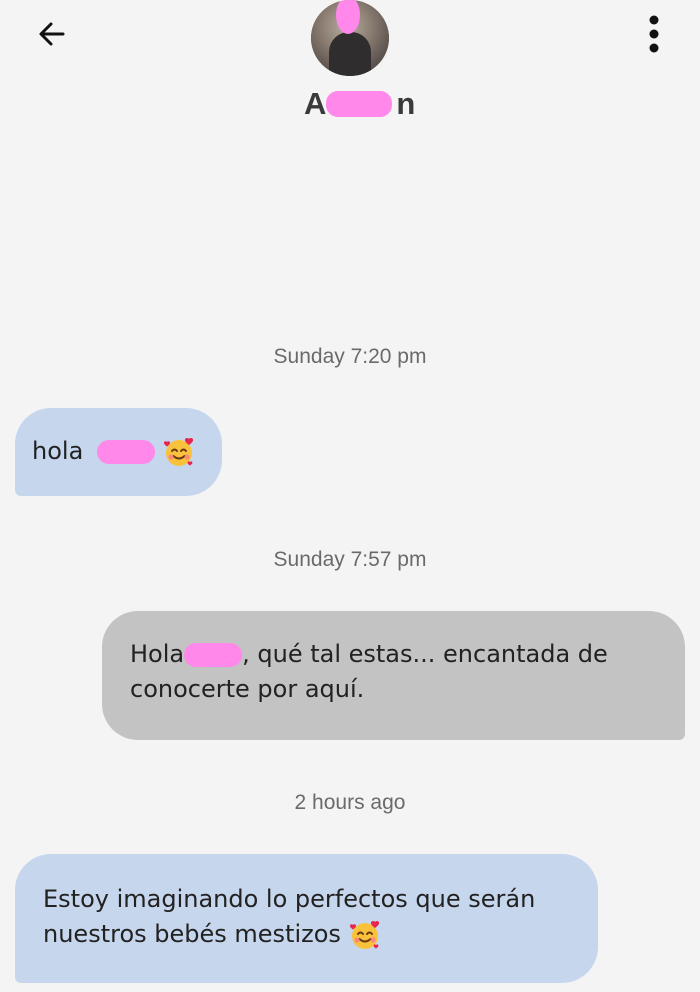 The height and width of the screenshot is (992, 700). Describe the element at coordinates (247, 689) in the screenshot. I see `message-line: conocerte por aquí.` at that location.